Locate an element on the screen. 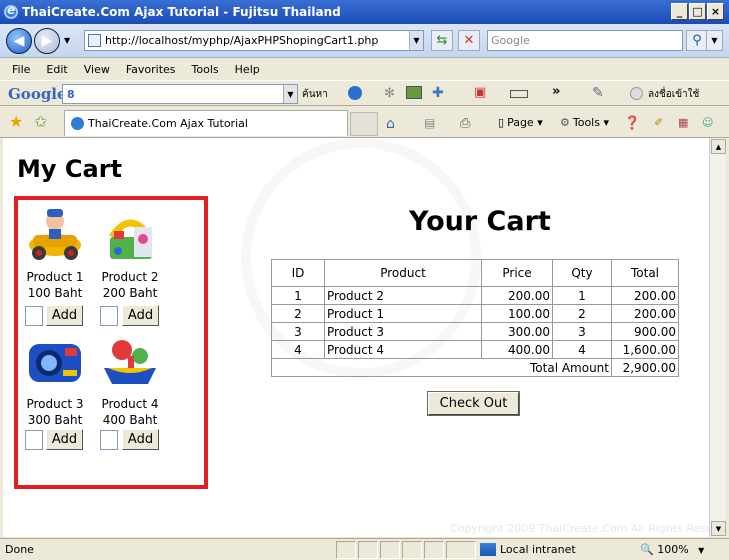  send-to-icon is located at coordinates (519, 94).